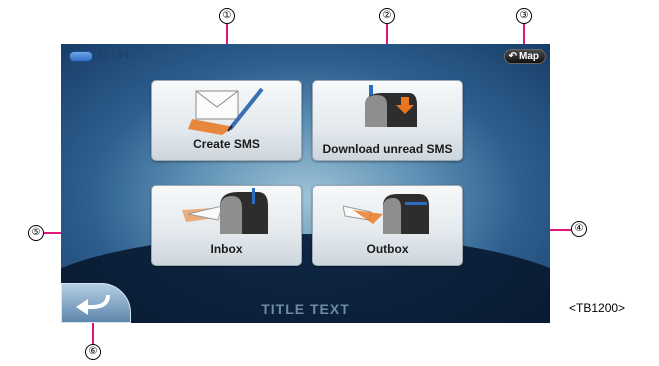 The height and width of the screenshot is (366, 659). I want to click on inbox-label: Inbox, so click(226, 249).